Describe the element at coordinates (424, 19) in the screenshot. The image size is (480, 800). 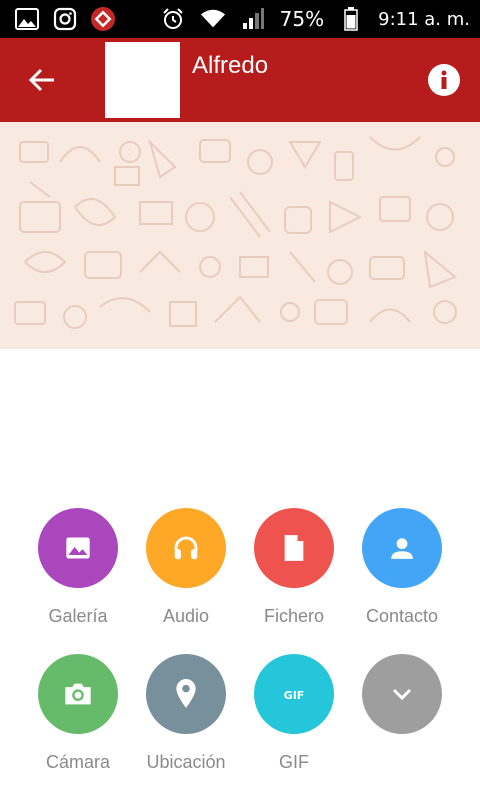
I see `clock-time: 9:11 a. m.` at that location.